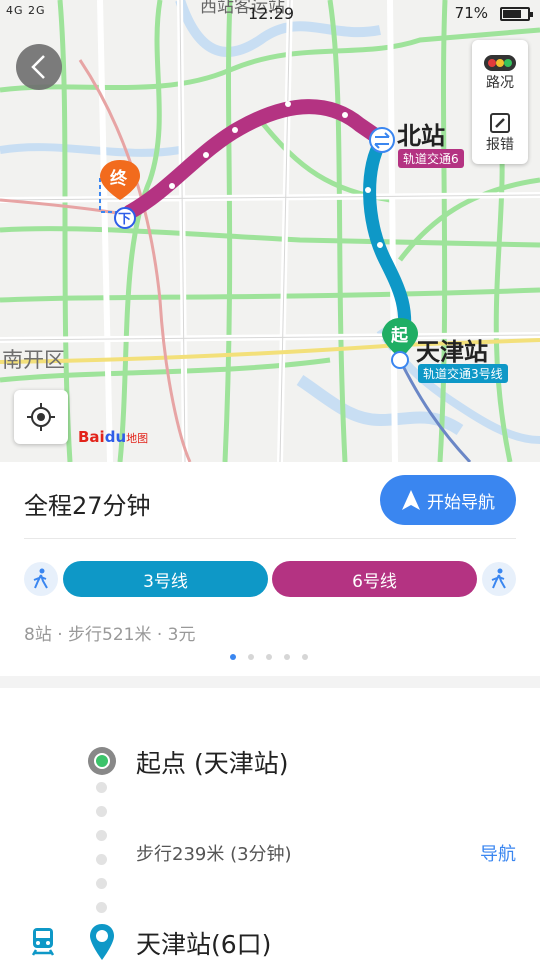 The image size is (540, 962). Describe the element at coordinates (125, 219) in the screenshot. I see `getoff-marker: 下` at that location.